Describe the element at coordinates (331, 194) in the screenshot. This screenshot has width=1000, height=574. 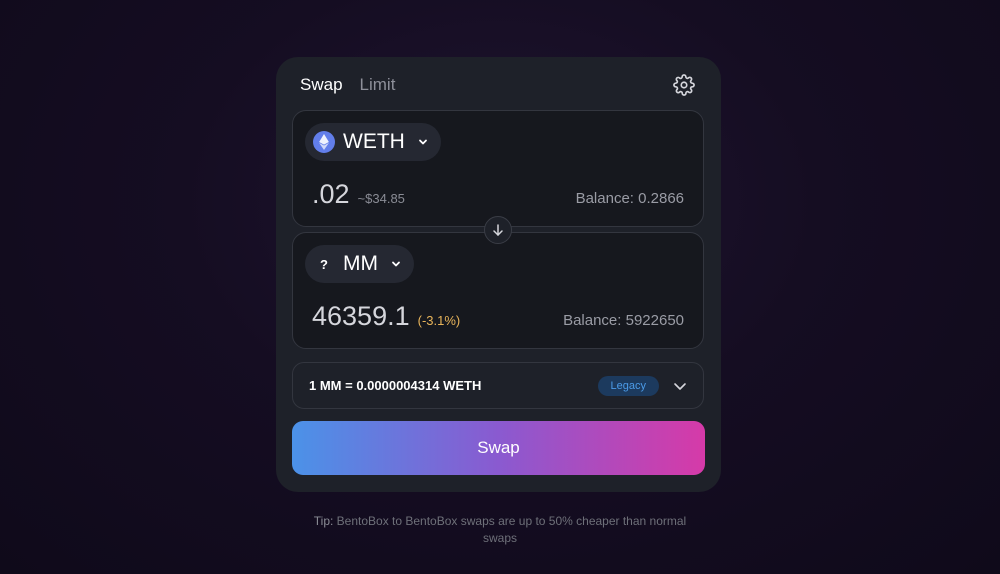
I see `from-amount-input: .02` at that location.